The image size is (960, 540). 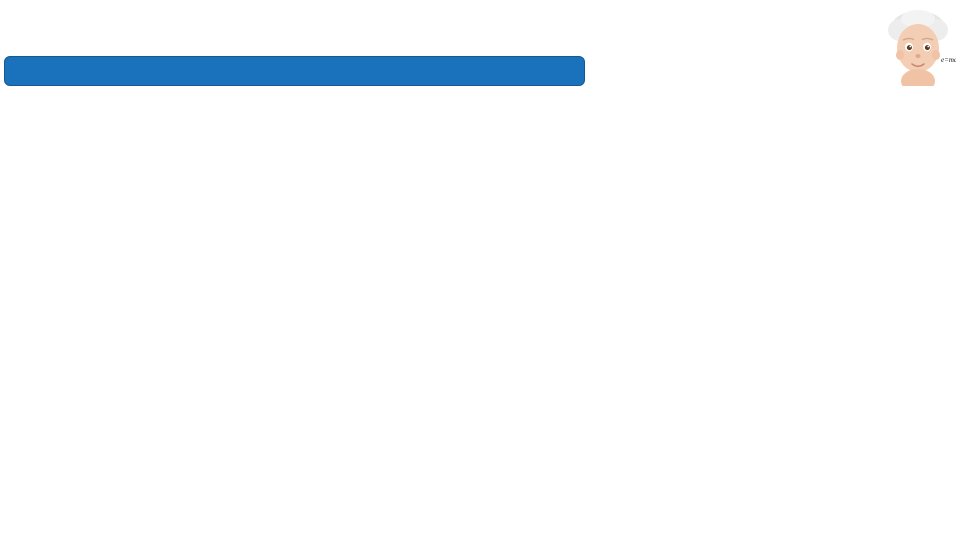 What do you see at coordinates (310, 26) in the screenshot?
I see `allergen-legend-strip` at bounding box center [310, 26].